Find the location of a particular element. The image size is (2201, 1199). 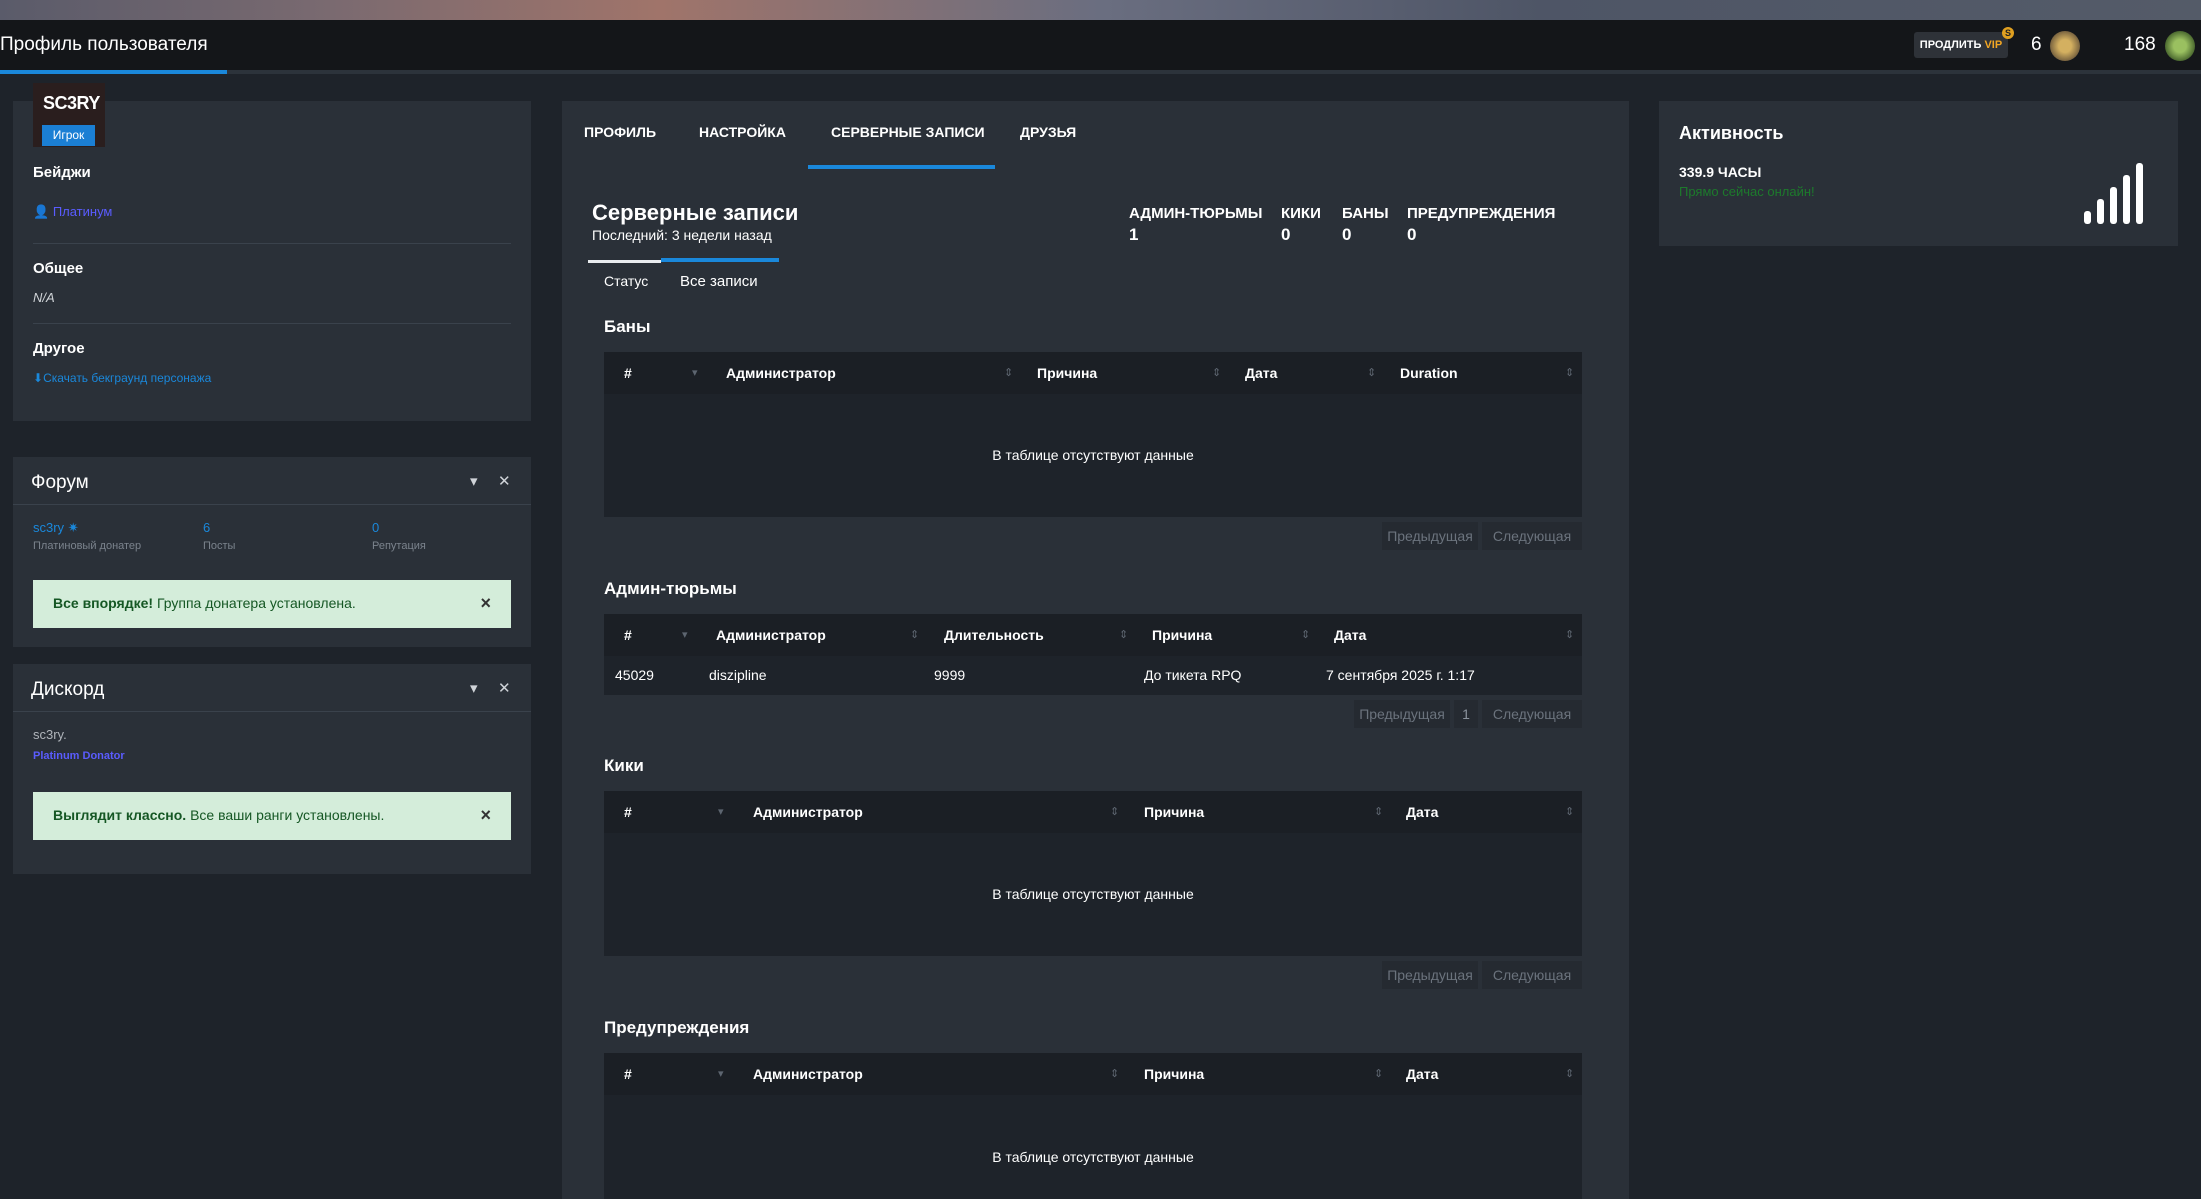

tab-friends: ДРУЗЬЯ is located at coordinates (1048, 132).